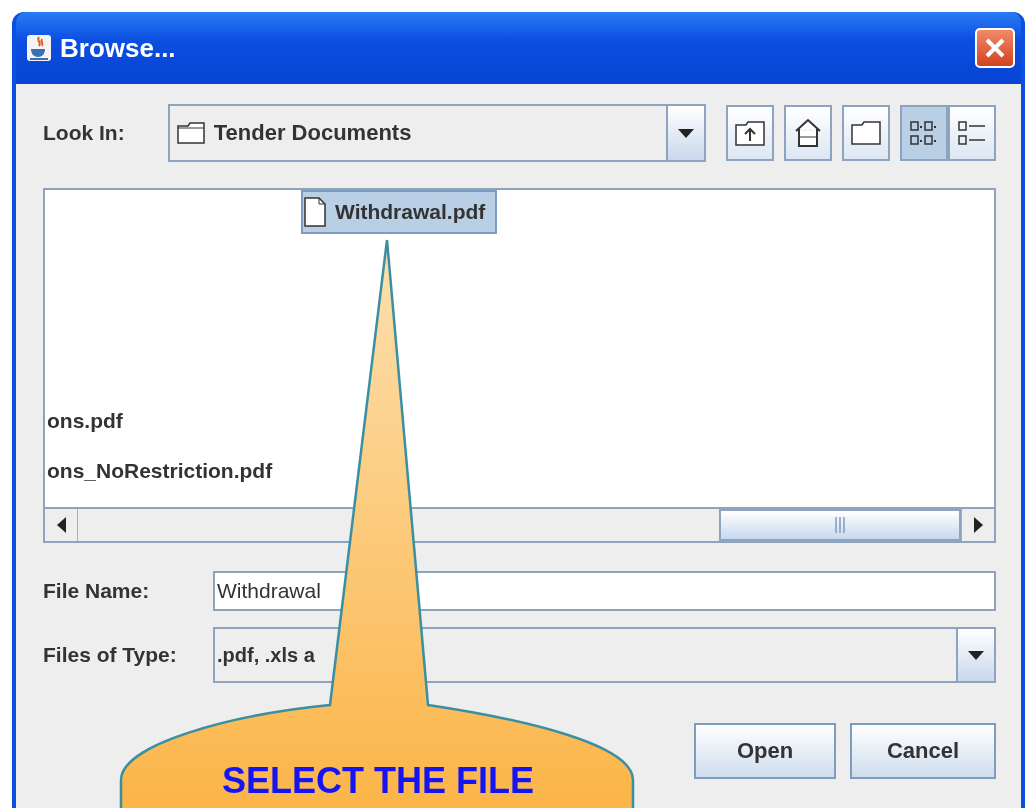 The height and width of the screenshot is (808, 1025). I want to click on folder-name: Tender Documents, so click(312, 133).